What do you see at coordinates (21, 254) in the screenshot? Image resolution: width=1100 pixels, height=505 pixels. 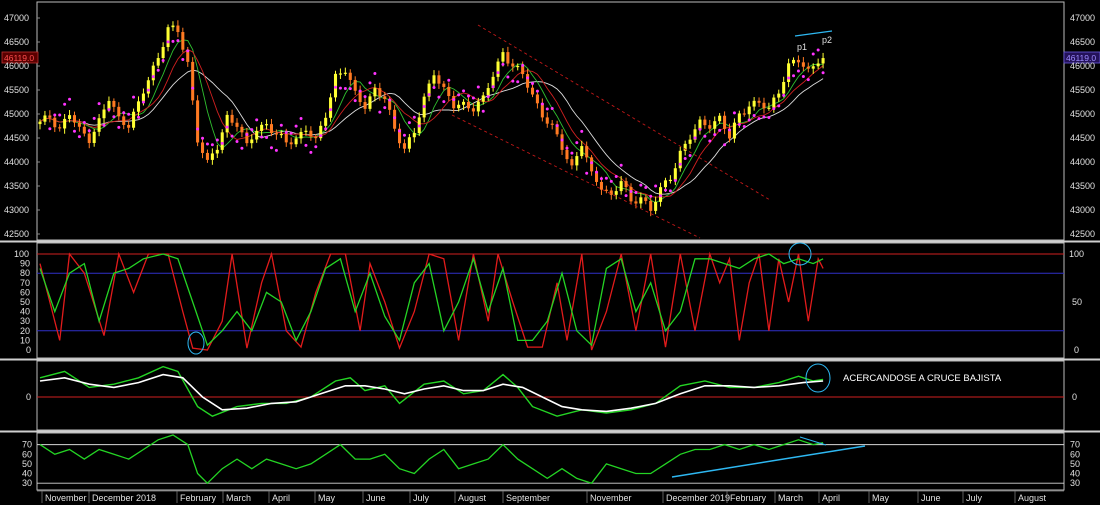 I see `stochastic-y-tick-left: 100` at bounding box center [21, 254].